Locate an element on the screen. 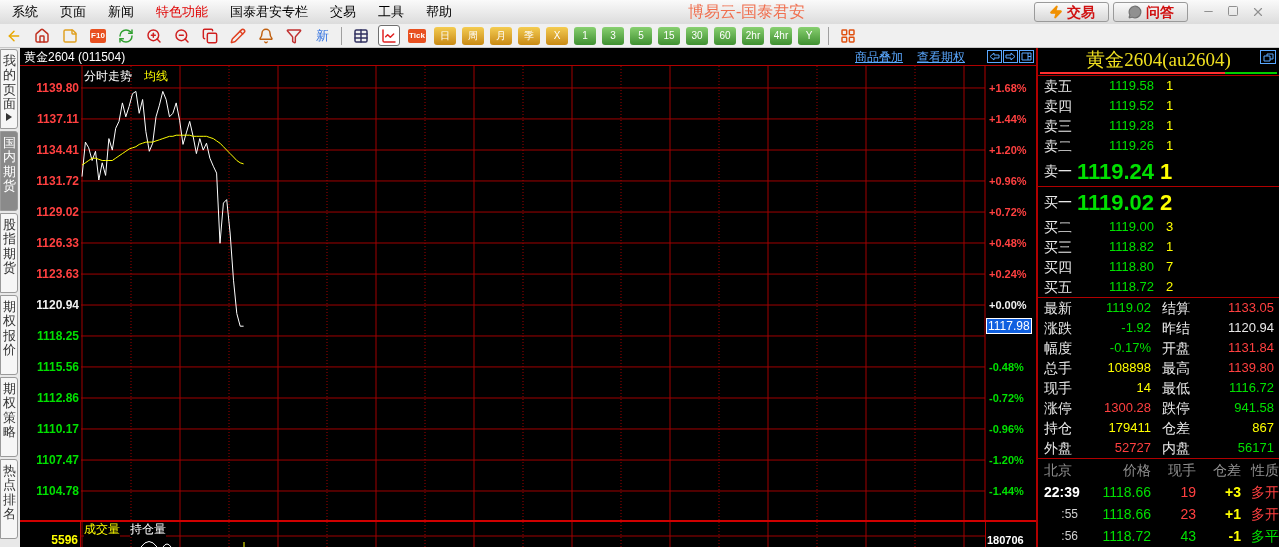  period-button: 4hr is located at coordinates (781, 35).